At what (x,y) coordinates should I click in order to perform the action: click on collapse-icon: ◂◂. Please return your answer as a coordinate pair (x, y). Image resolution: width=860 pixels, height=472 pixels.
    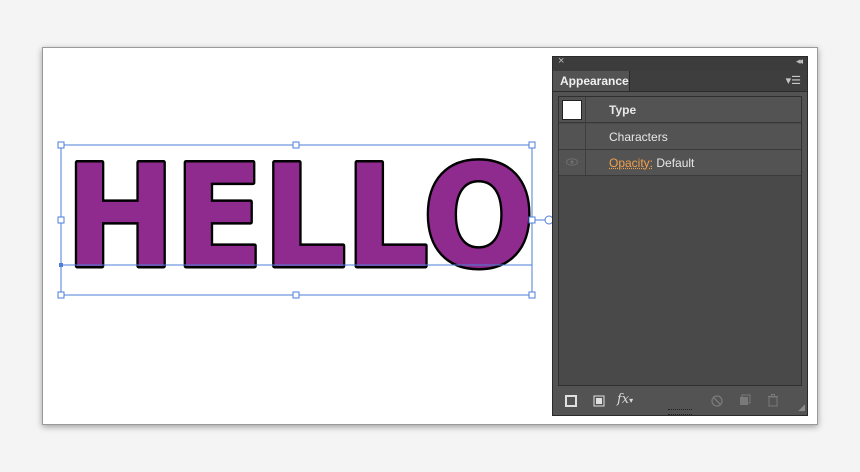
    Looking at the image, I should click on (799, 61).